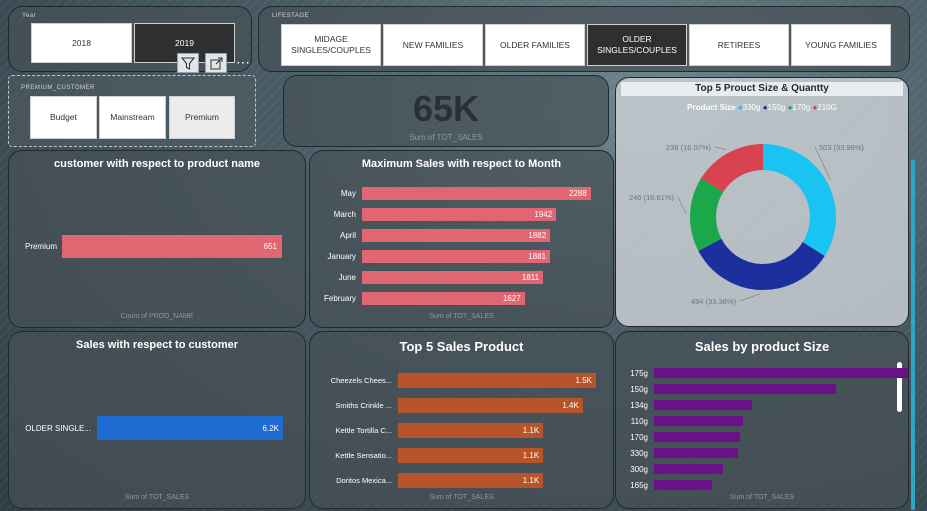  What do you see at coordinates (29, 16) in the screenshot?
I see `year-slicer-label: Year` at bounding box center [29, 16].